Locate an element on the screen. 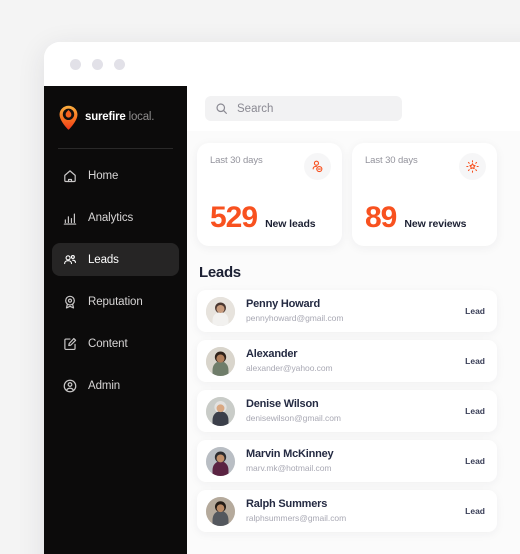 The image size is (520, 554). user-leads-icon is located at coordinates (317, 166).